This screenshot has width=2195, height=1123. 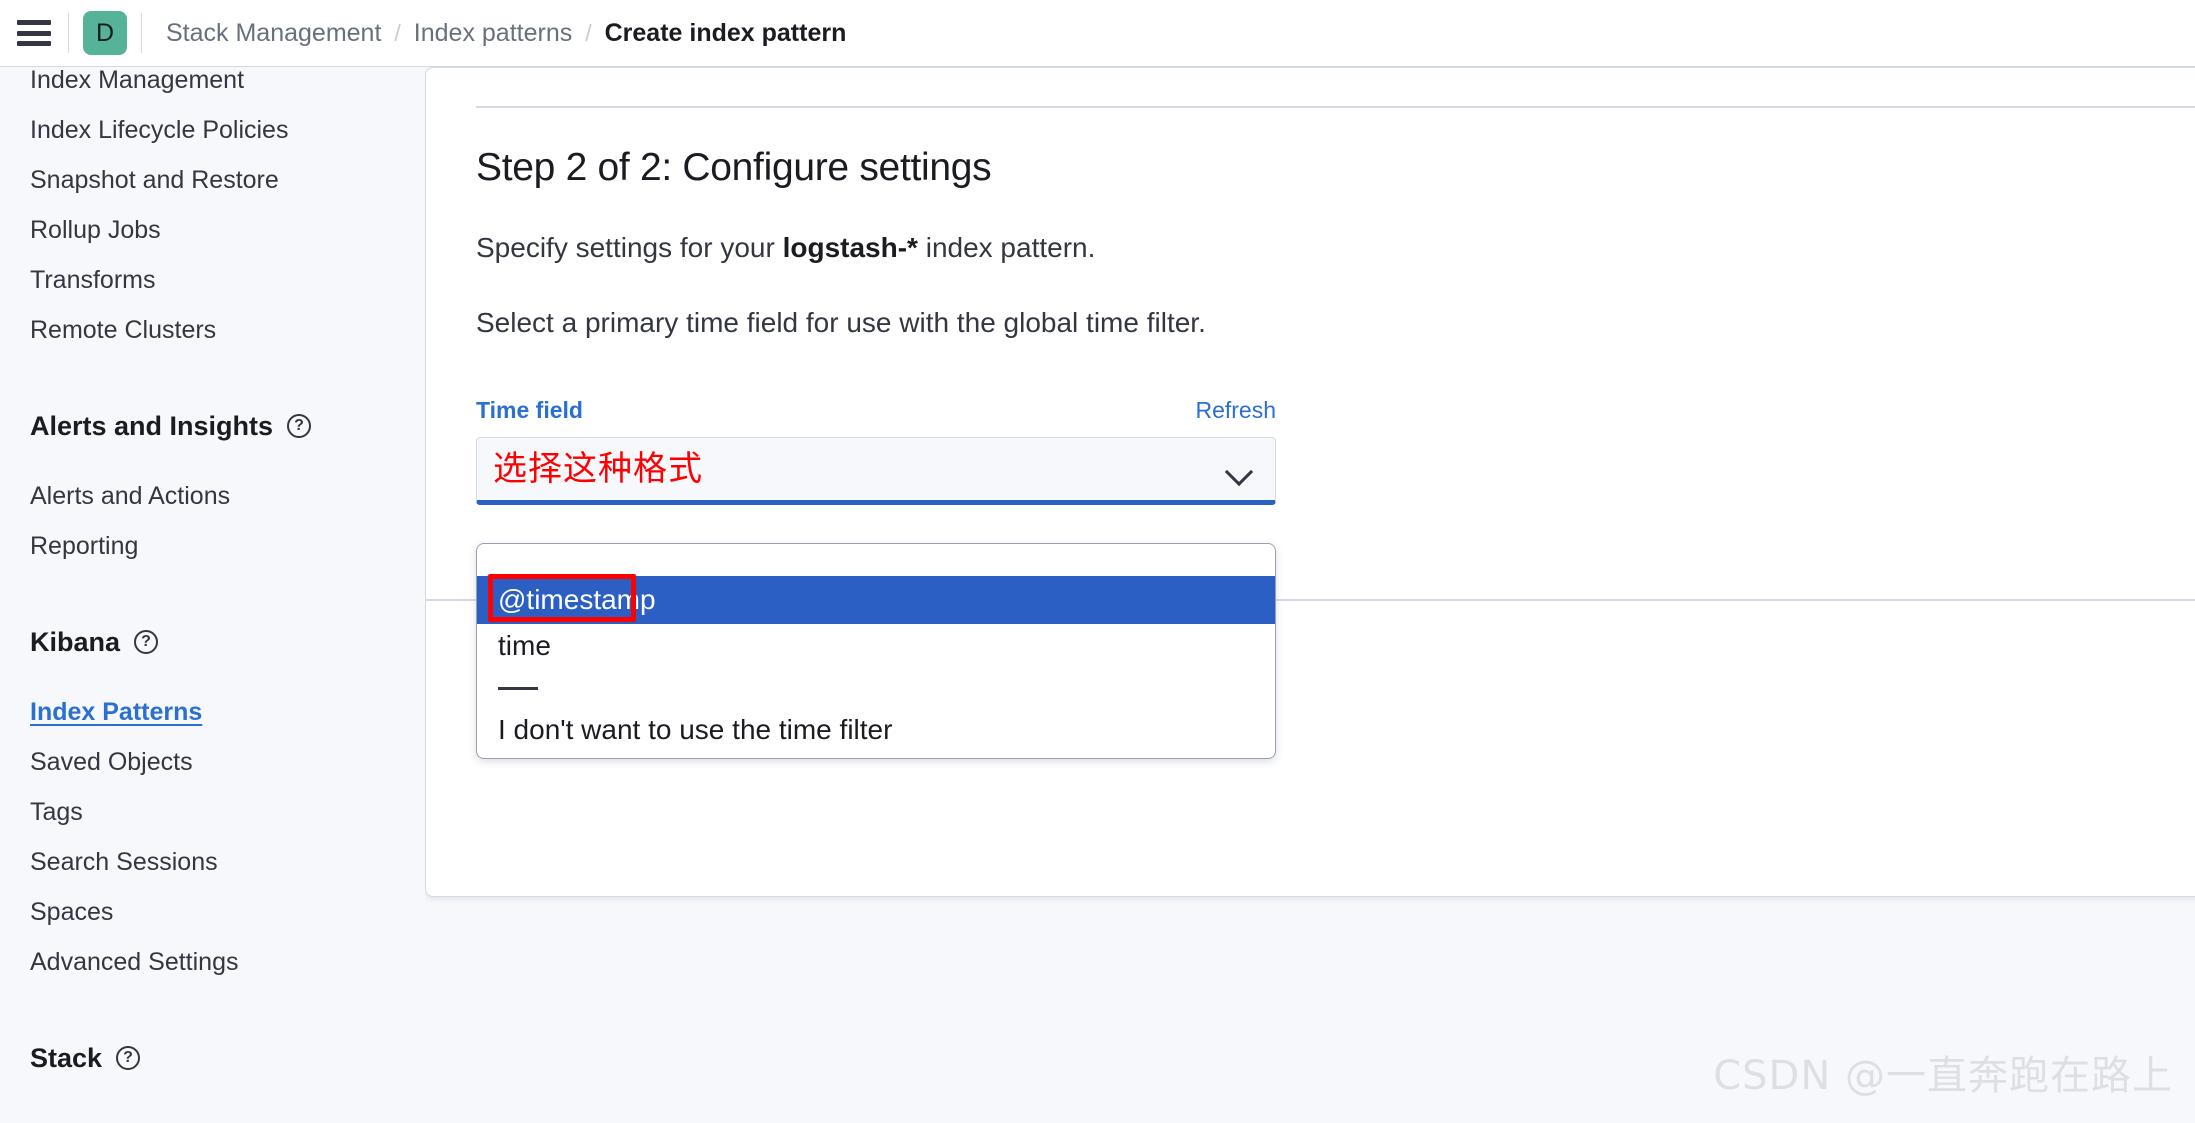 I want to click on time-field-select: 选择这种格式, so click(x=876, y=471).